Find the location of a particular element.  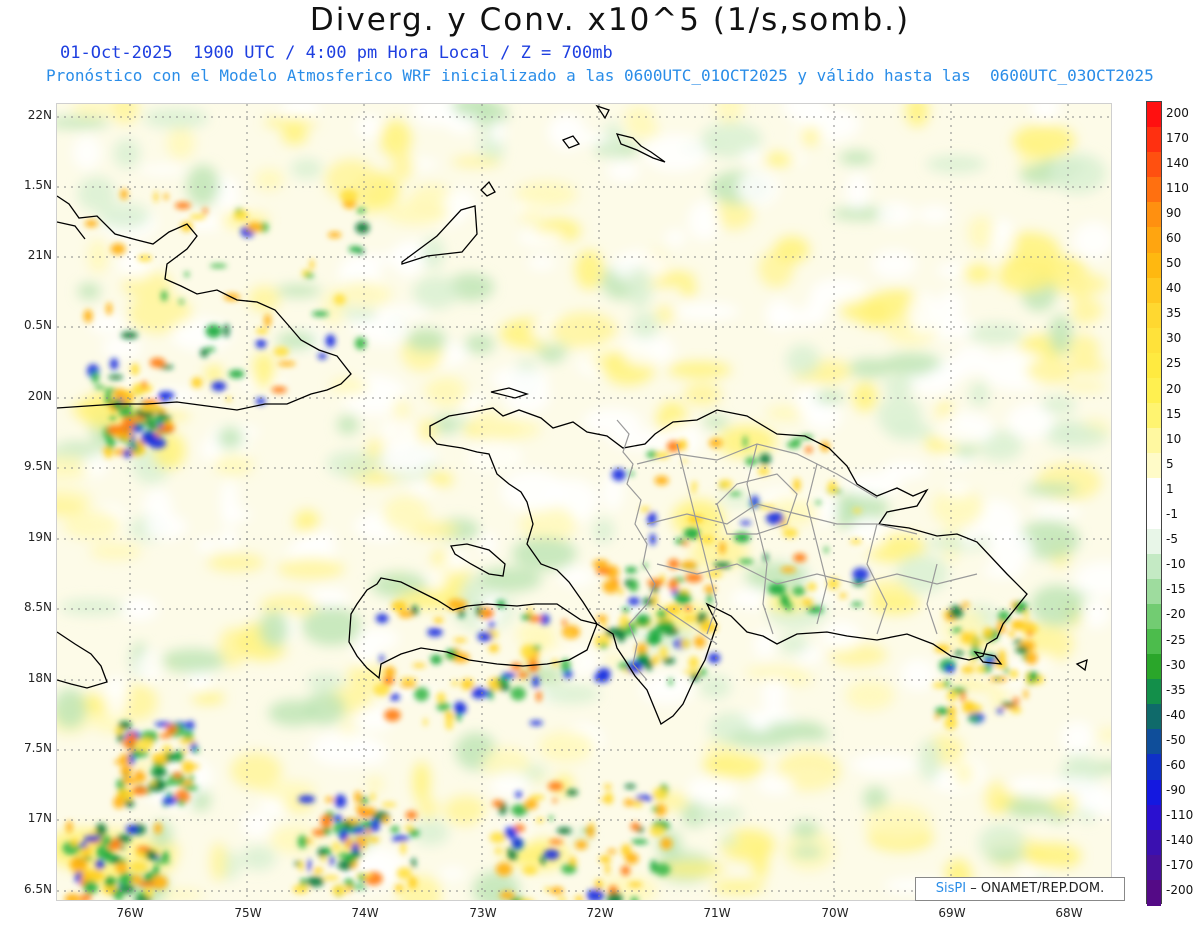

colorbar-label: -140 is located at coordinates (1180, 840).